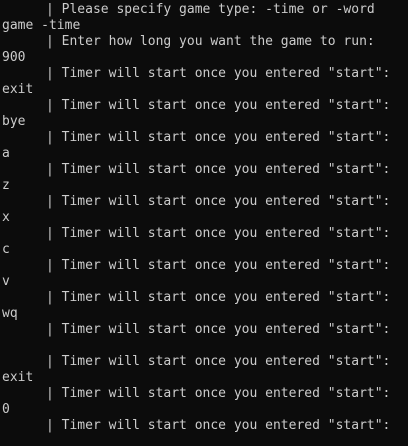 This screenshot has height=446, width=408. Describe the element at coordinates (6, 185) in the screenshot. I see `console-line: z` at that location.